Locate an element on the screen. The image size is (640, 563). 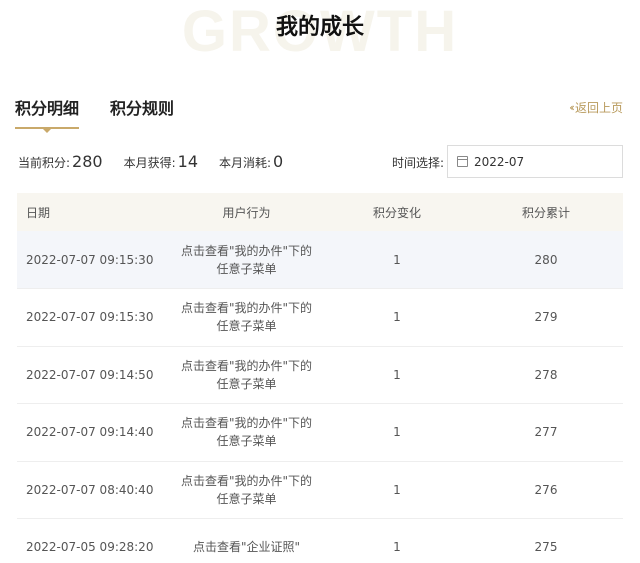
monthly-earned: 本月获得: 14 is located at coordinates (161, 161).